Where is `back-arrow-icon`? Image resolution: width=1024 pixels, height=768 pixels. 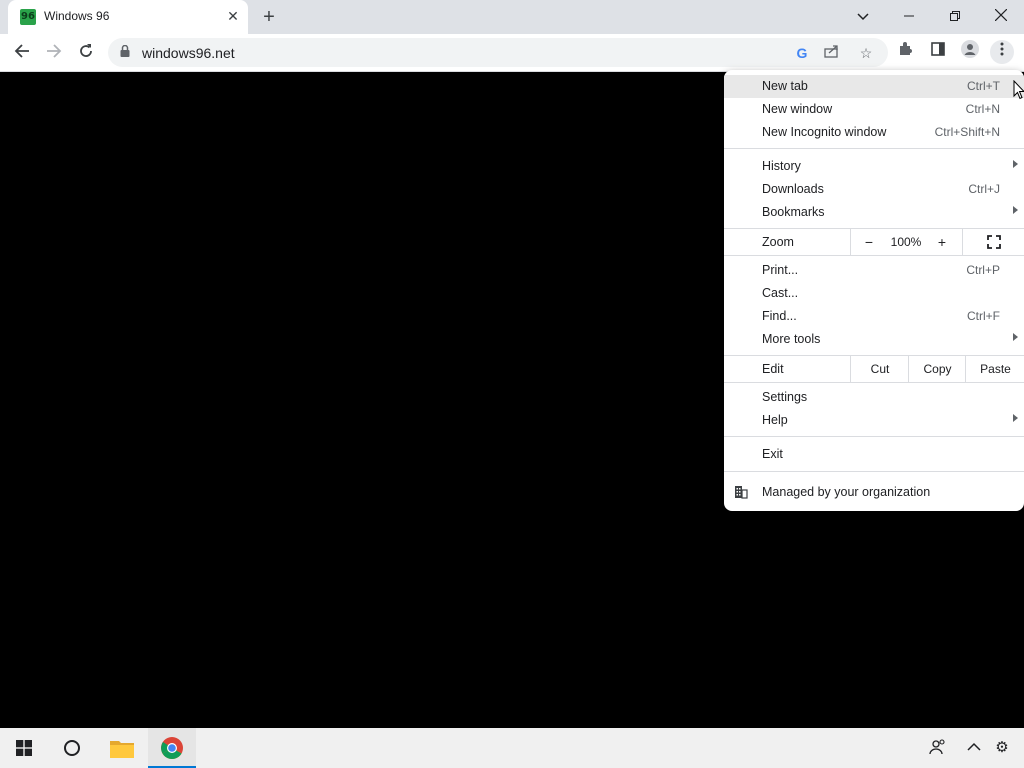 back-arrow-icon is located at coordinates (21, 51).